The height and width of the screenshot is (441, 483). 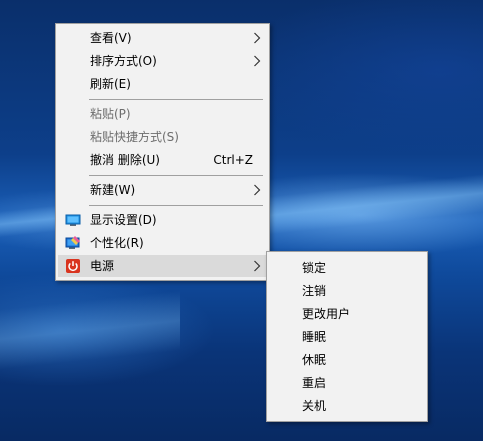 I want to click on power-item-sleep: 睡眠, so click(x=347, y=337).